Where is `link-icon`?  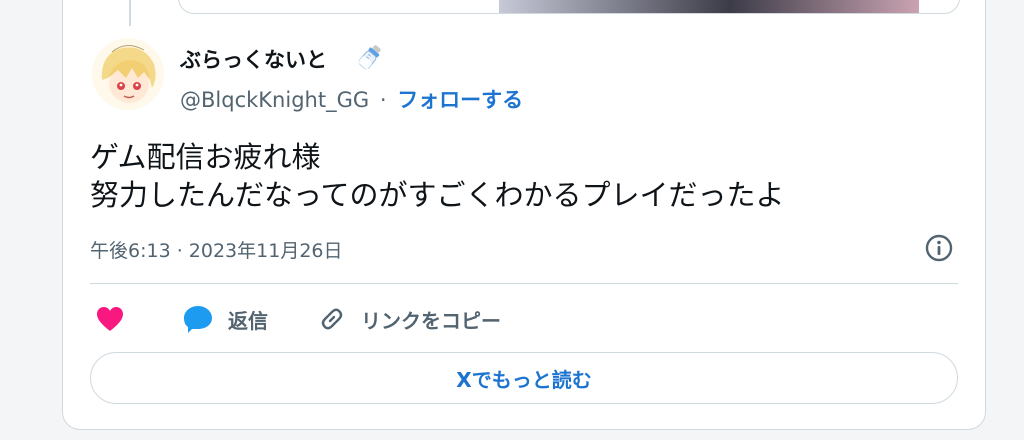
link-icon is located at coordinates (332, 319).